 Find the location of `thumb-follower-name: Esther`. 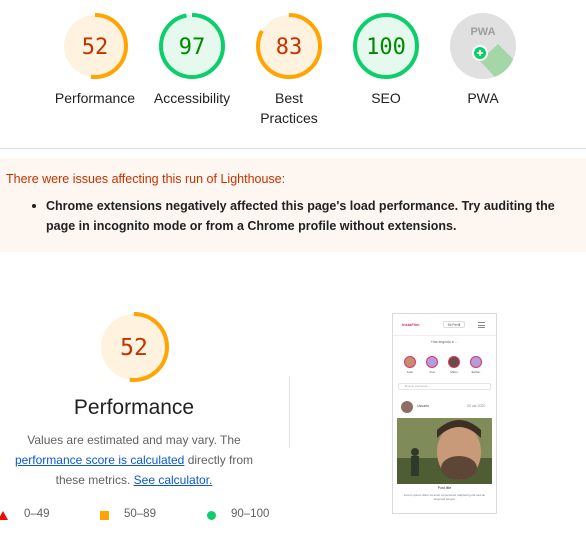

thumb-follower-name: Esther is located at coordinates (476, 372).